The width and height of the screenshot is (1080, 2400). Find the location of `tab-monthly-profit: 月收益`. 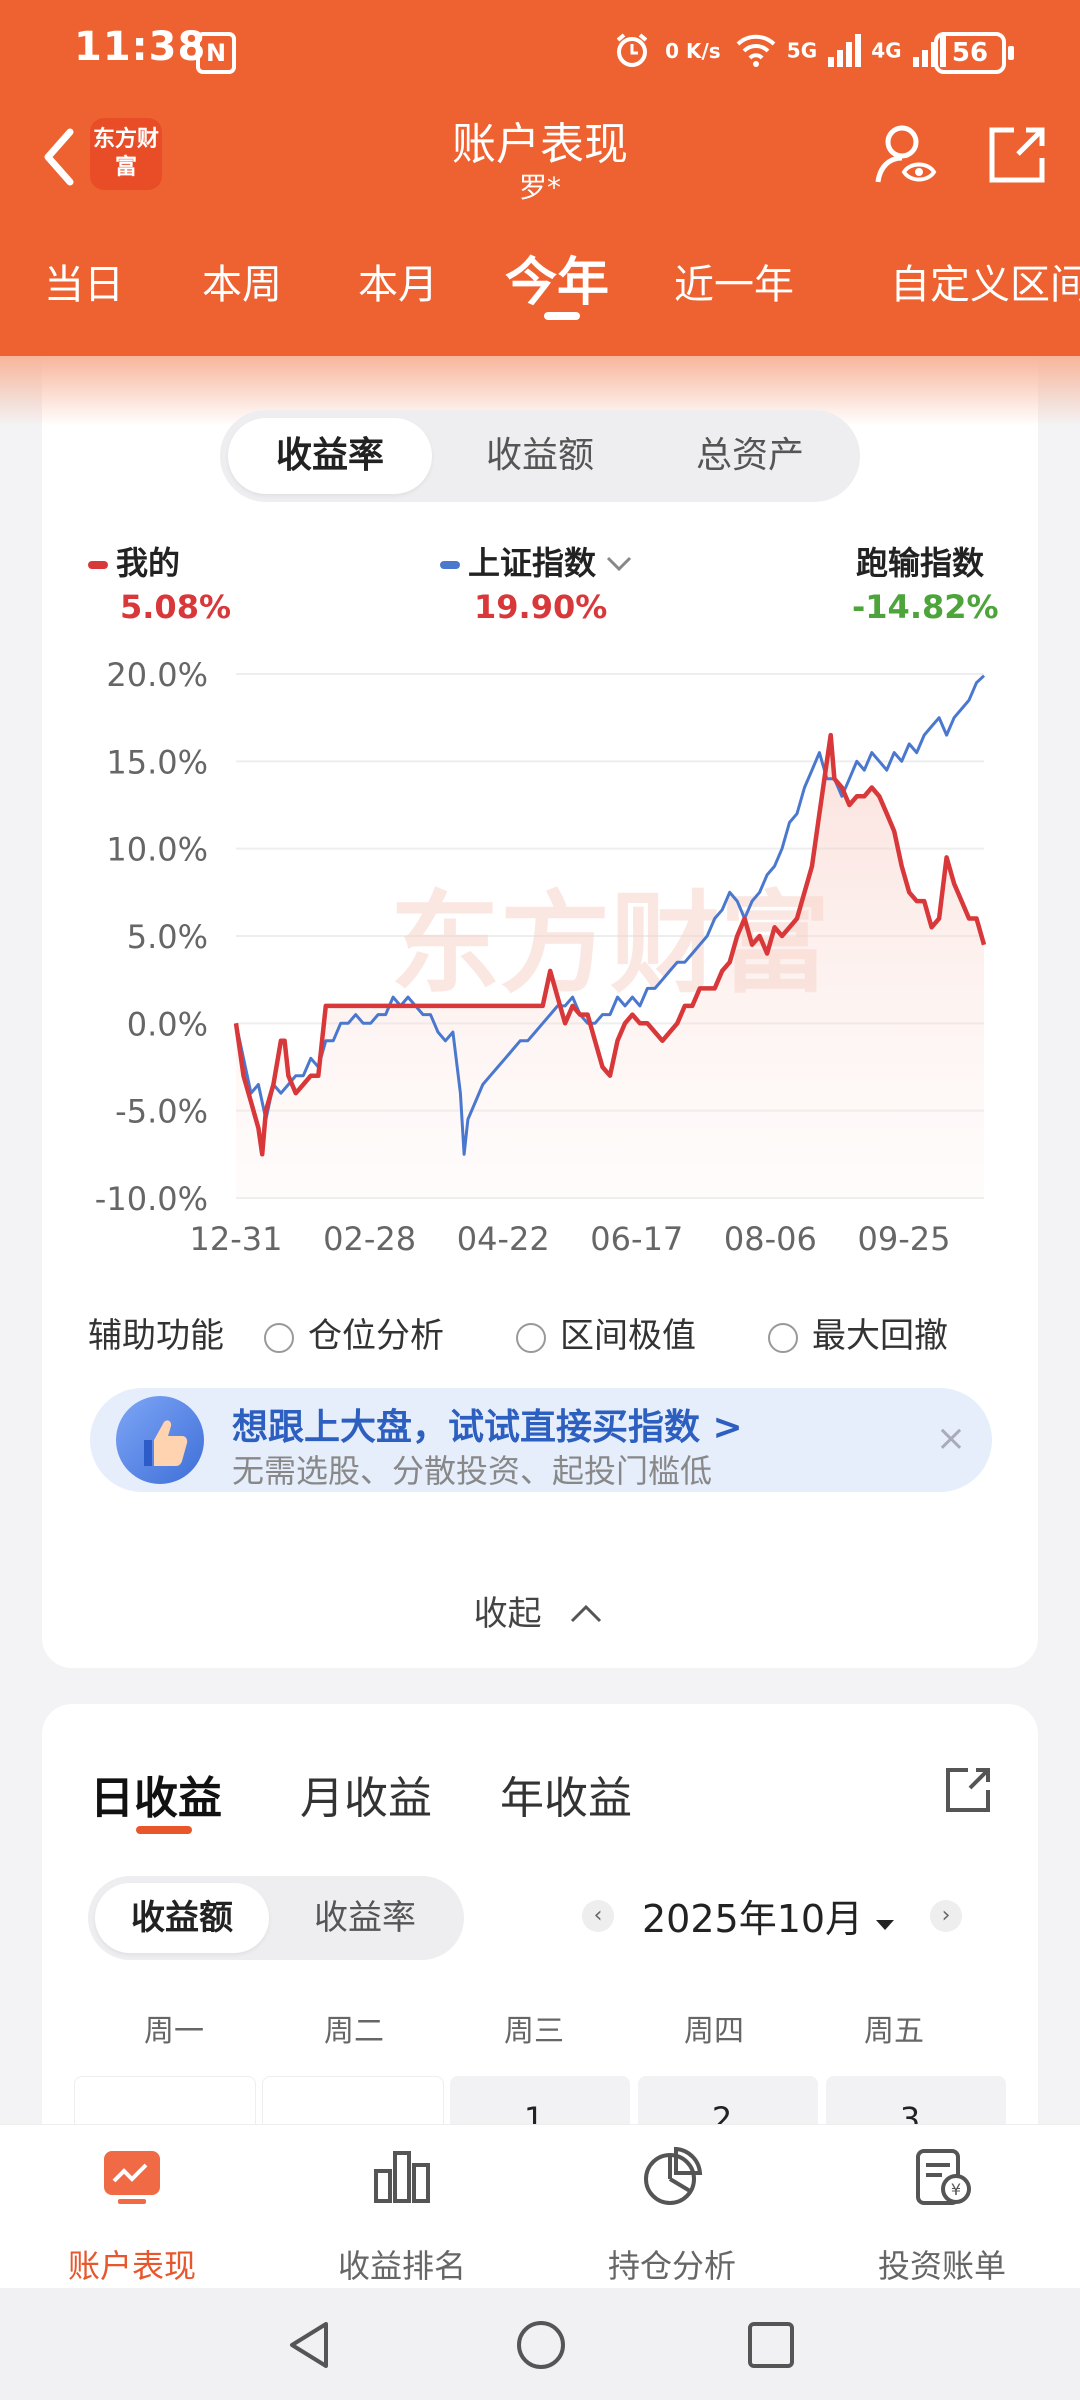

tab-monthly-profit: 月收益 is located at coordinates (366, 1794).